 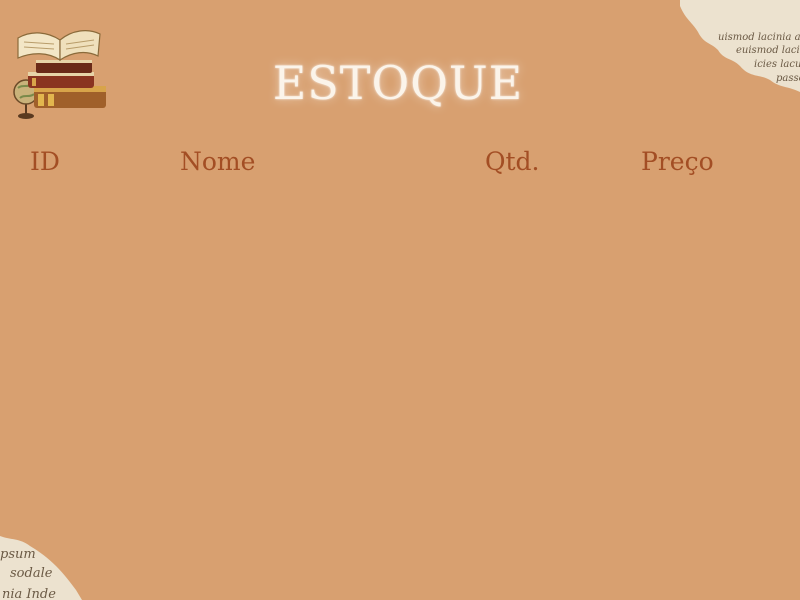 What do you see at coordinates (29, 593) in the screenshot?
I see `paper-text-line: nia Inde` at bounding box center [29, 593].